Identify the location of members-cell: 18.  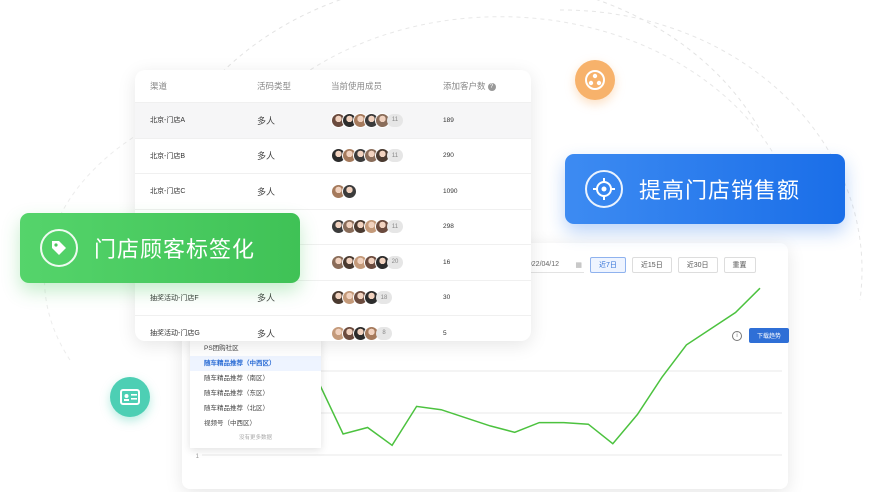
(387, 298).